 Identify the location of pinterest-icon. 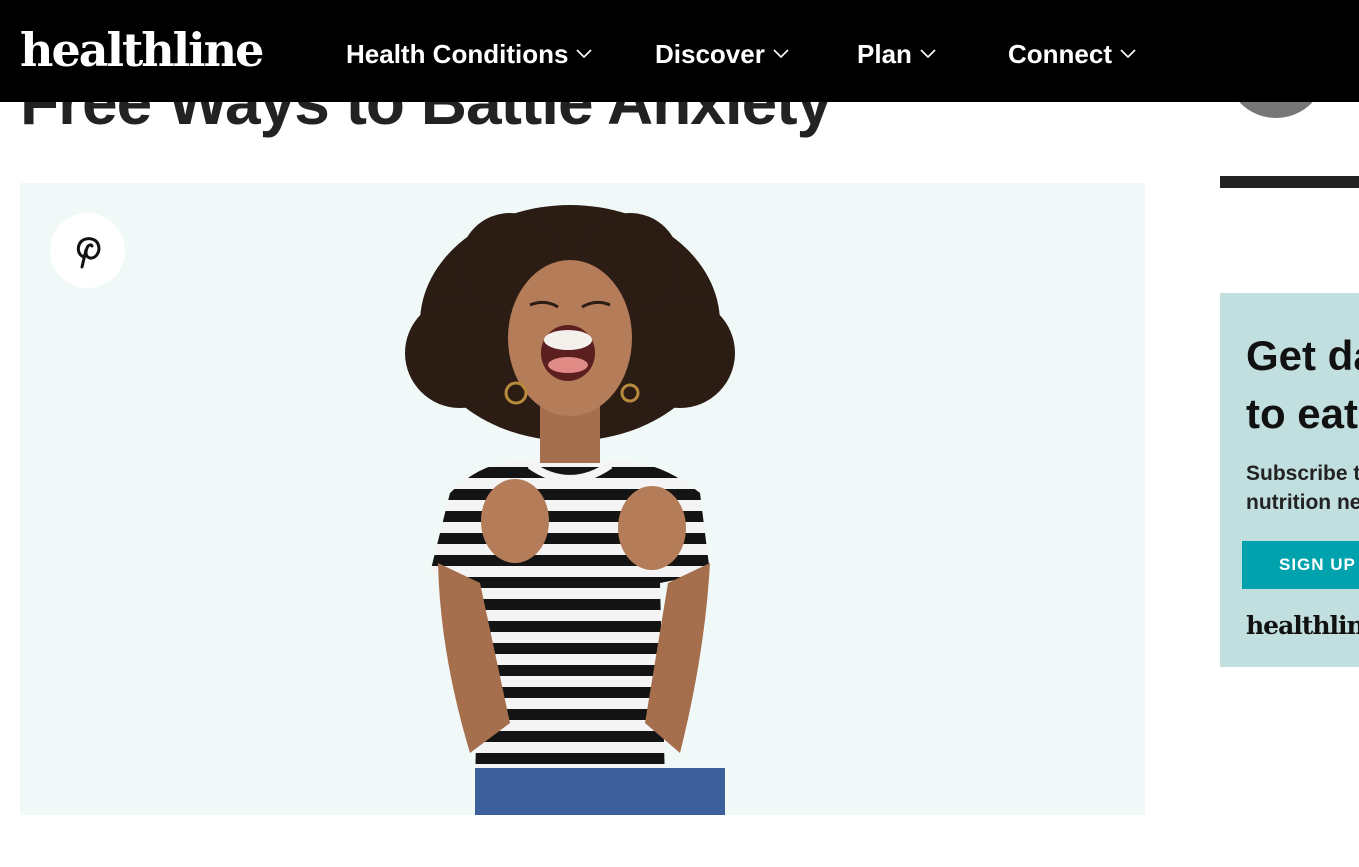
(88, 252).